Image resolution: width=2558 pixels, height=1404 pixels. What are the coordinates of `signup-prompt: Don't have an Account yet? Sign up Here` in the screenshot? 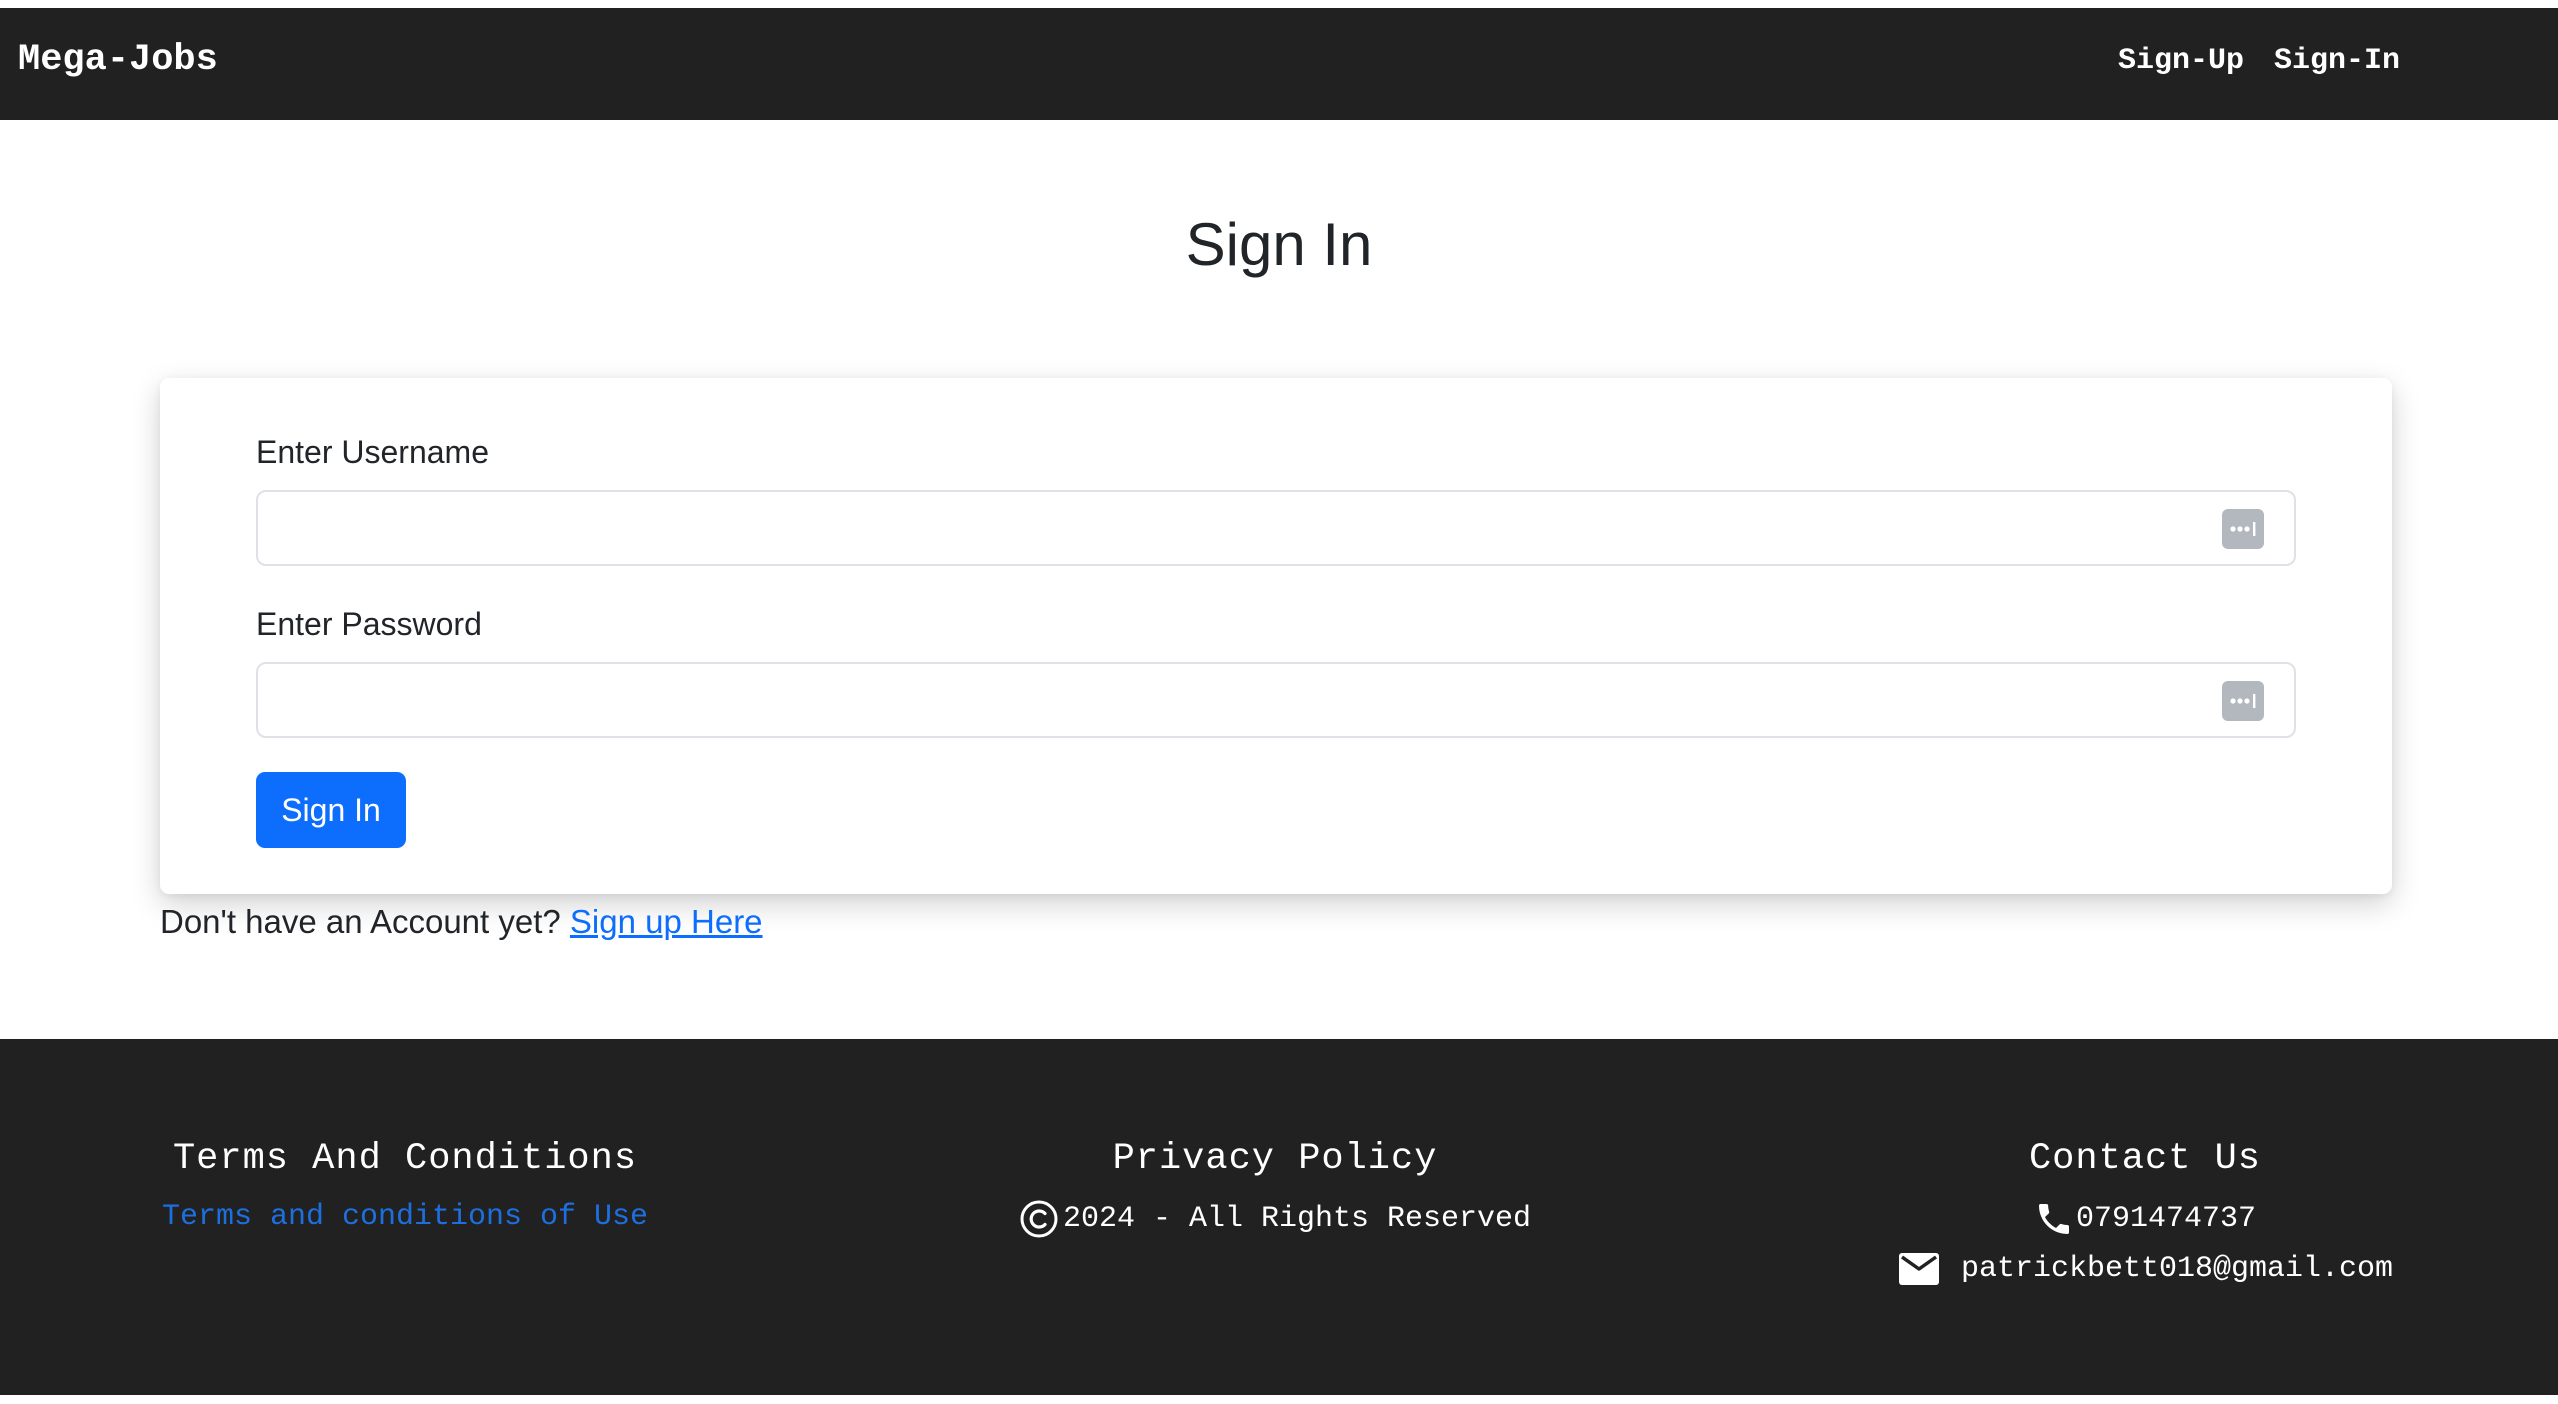 It's located at (461, 922).